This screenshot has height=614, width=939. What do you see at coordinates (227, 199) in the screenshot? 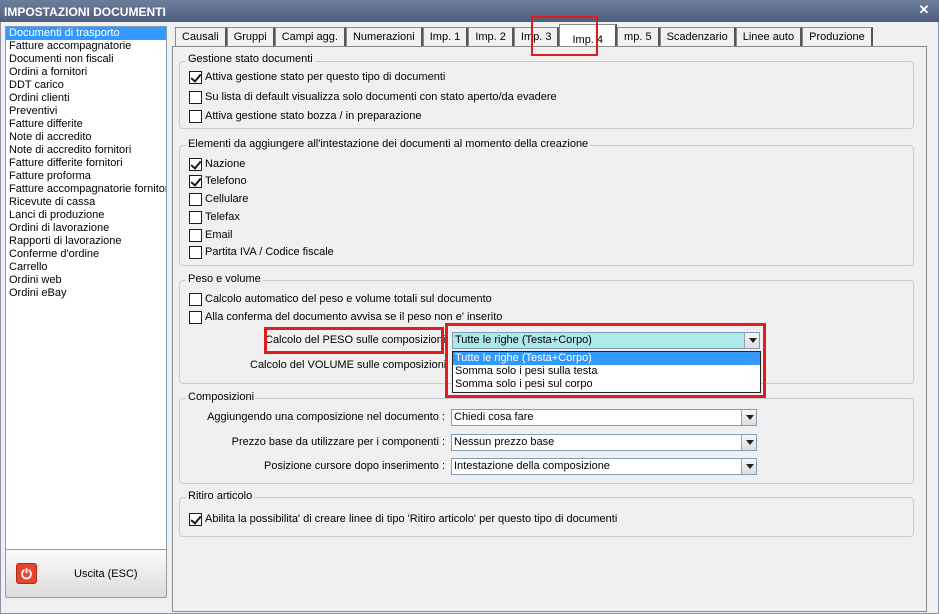
I see `checkbox-label: Cellulare` at bounding box center [227, 199].